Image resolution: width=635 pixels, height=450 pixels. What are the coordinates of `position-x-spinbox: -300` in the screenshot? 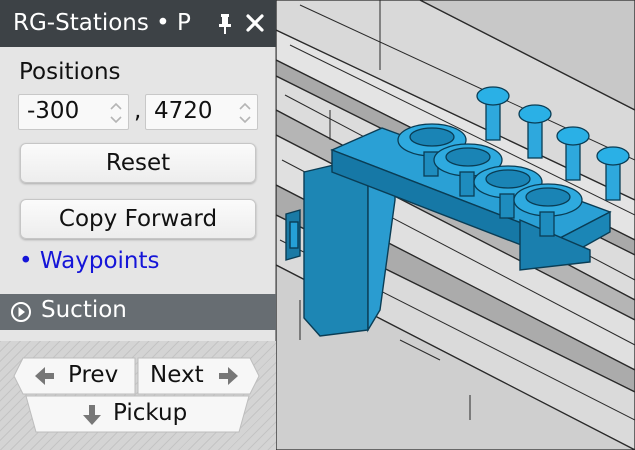 It's located at (73, 112).